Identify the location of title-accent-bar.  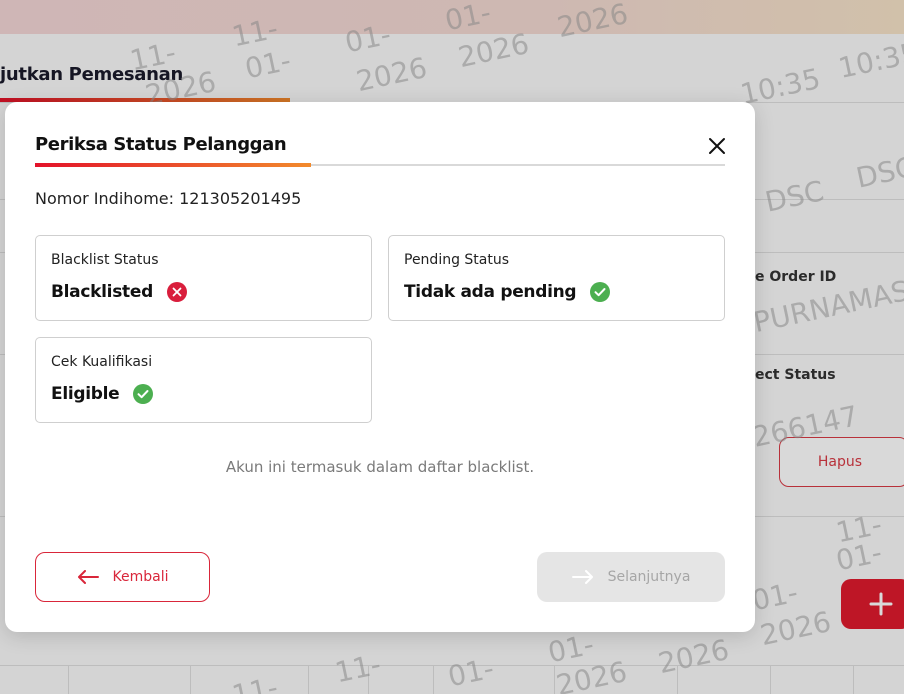
(173, 165).